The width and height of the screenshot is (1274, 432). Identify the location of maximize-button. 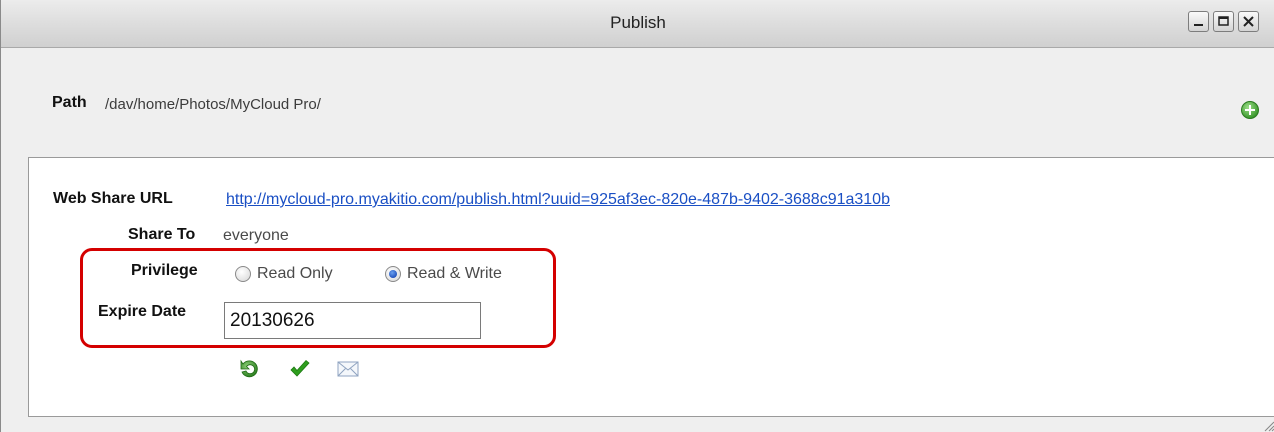
(1223, 21).